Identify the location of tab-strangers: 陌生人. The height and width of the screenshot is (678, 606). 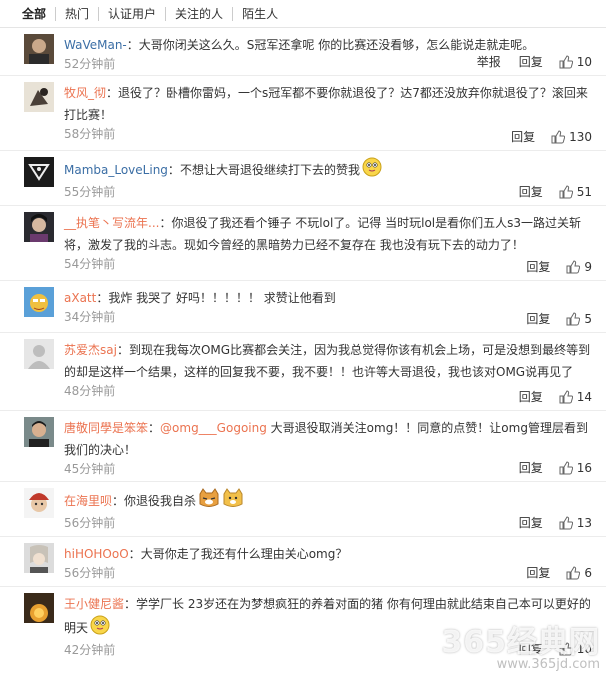
(260, 14).